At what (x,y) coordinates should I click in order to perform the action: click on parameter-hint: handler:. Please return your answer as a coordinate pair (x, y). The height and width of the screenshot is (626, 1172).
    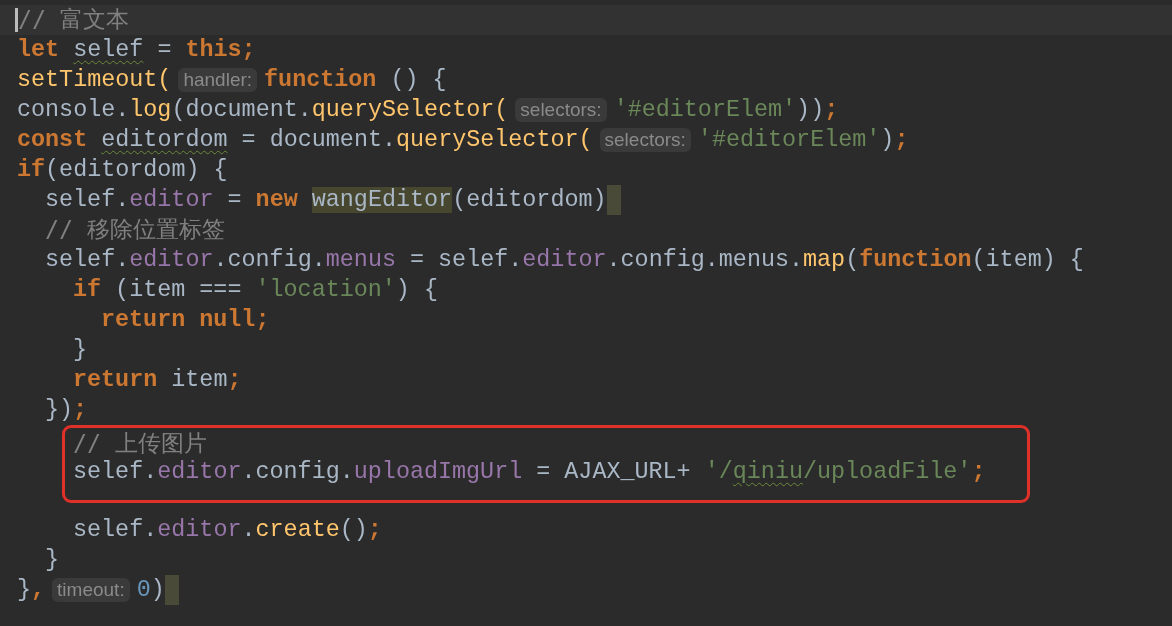
    Looking at the image, I should click on (218, 80).